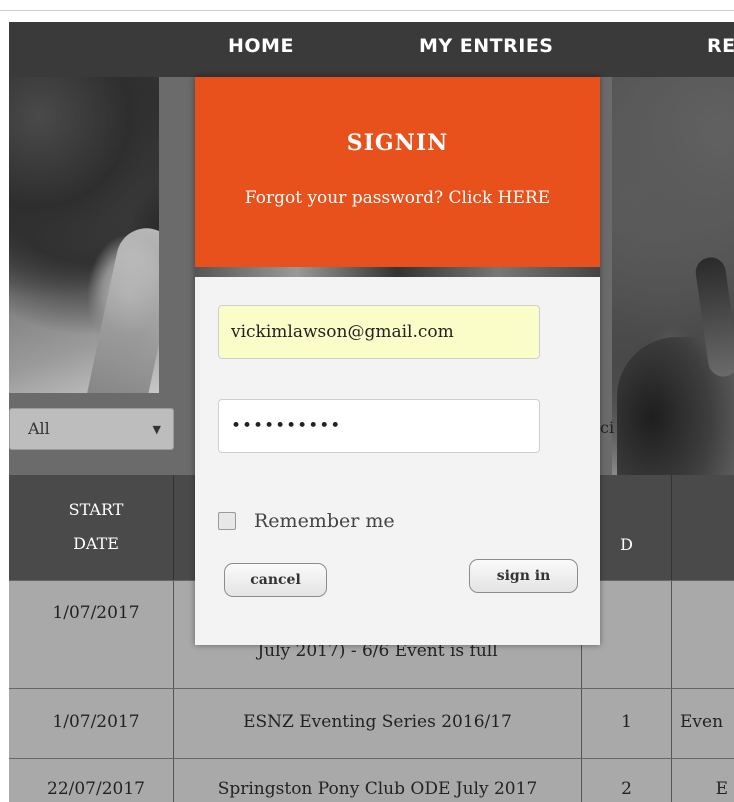 This screenshot has width=734, height=802. I want to click on forgot-password-link: Forgot your password? Click HERE, so click(397, 198).